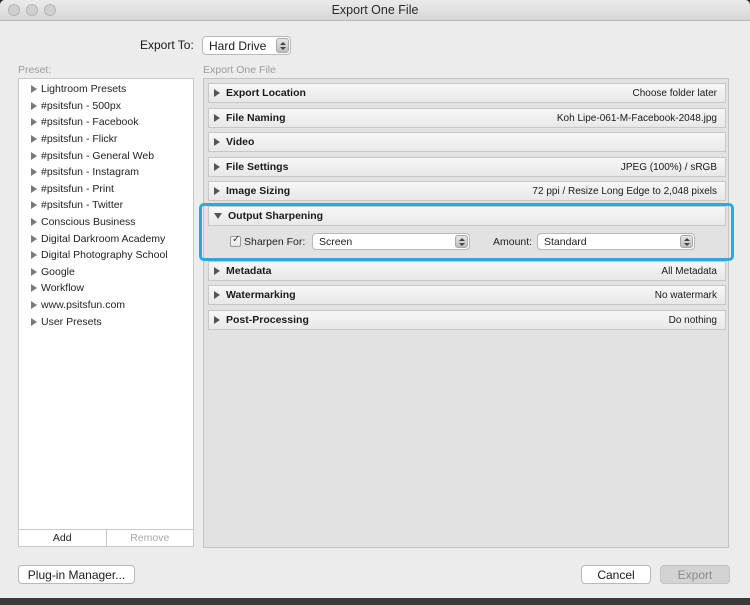 This screenshot has height=605, width=750. What do you see at coordinates (240, 142) in the screenshot?
I see `section-title: Video` at bounding box center [240, 142].